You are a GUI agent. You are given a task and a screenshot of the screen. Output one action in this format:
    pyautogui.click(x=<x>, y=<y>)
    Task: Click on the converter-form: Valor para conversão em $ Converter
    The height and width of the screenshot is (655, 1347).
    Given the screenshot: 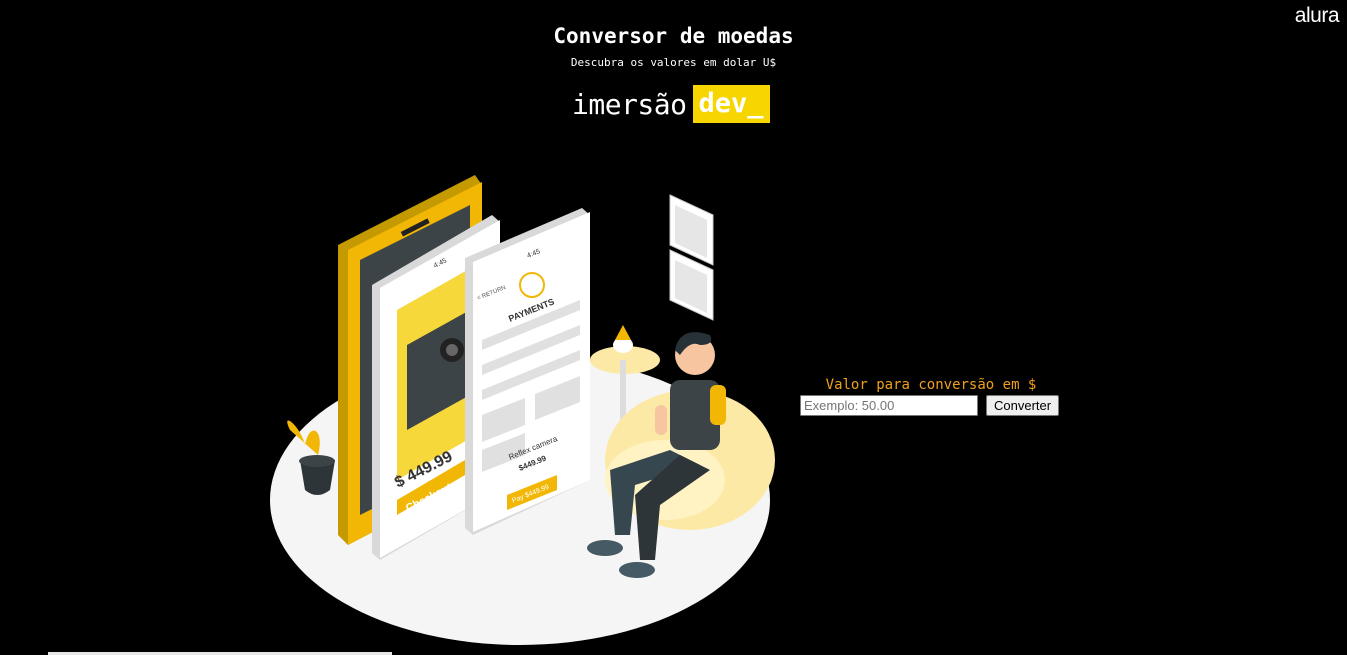 What is the action you would take?
    pyautogui.click(x=931, y=396)
    